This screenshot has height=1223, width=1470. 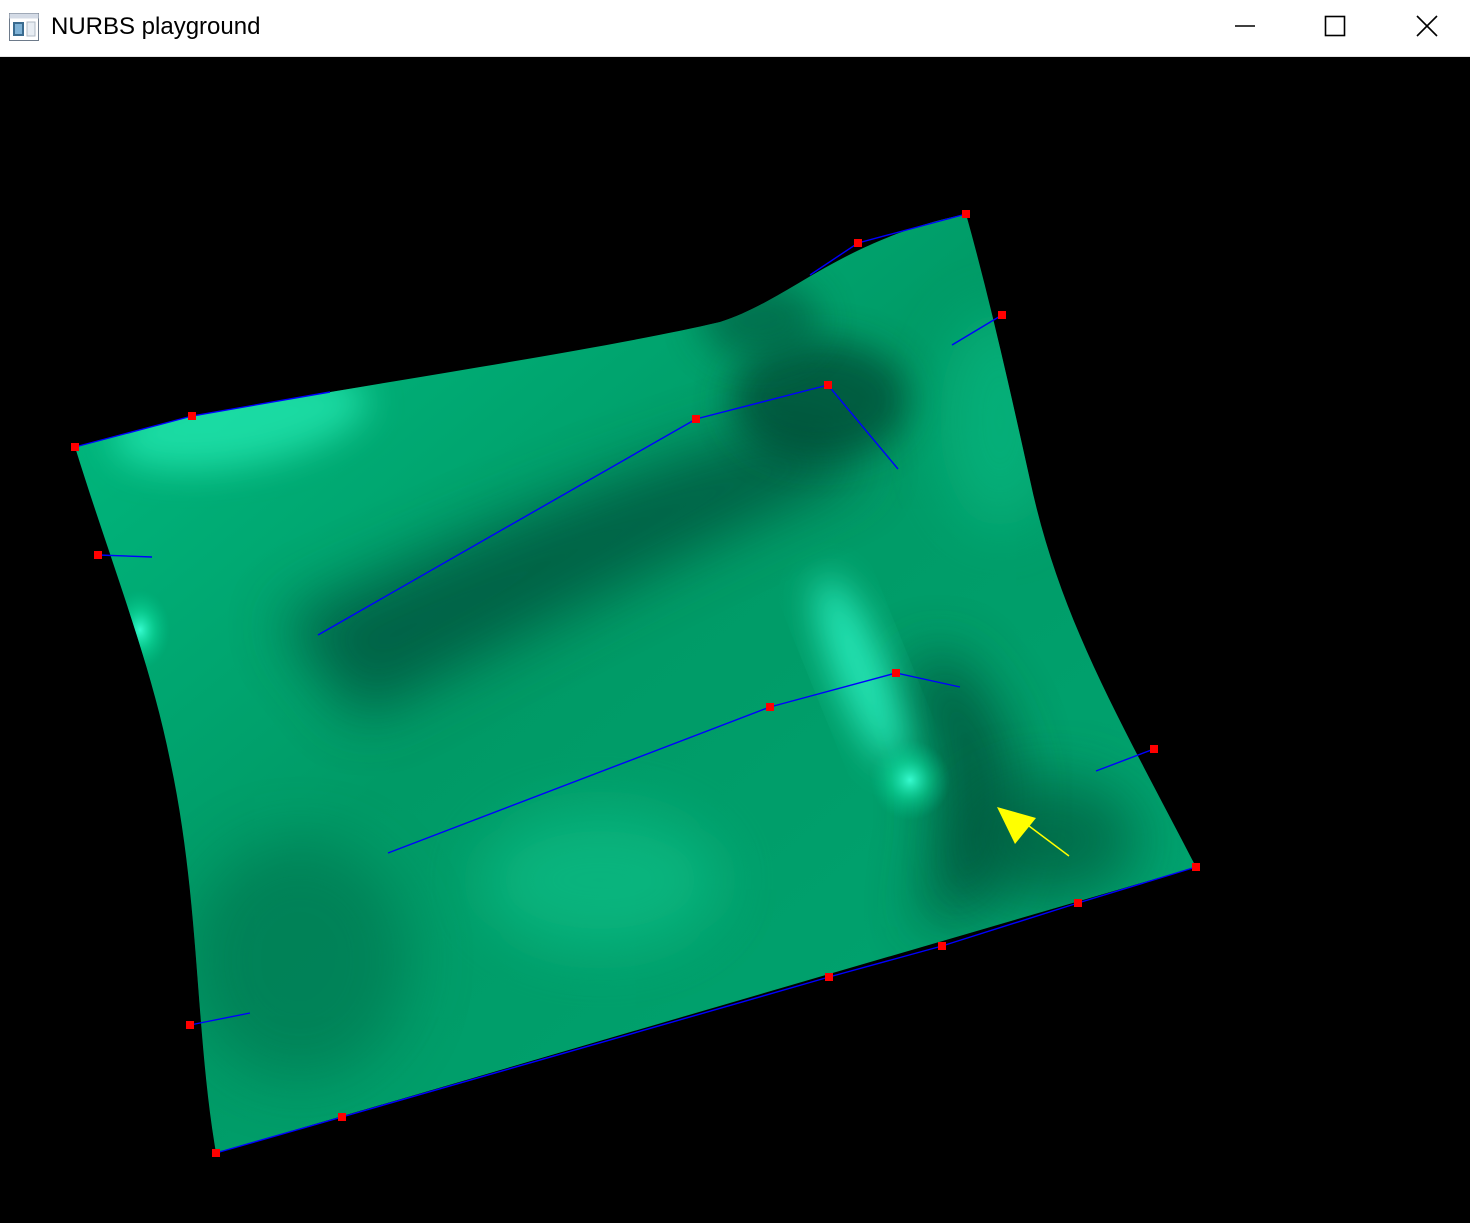 I want to click on minimize-button, so click(x=1245, y=28).